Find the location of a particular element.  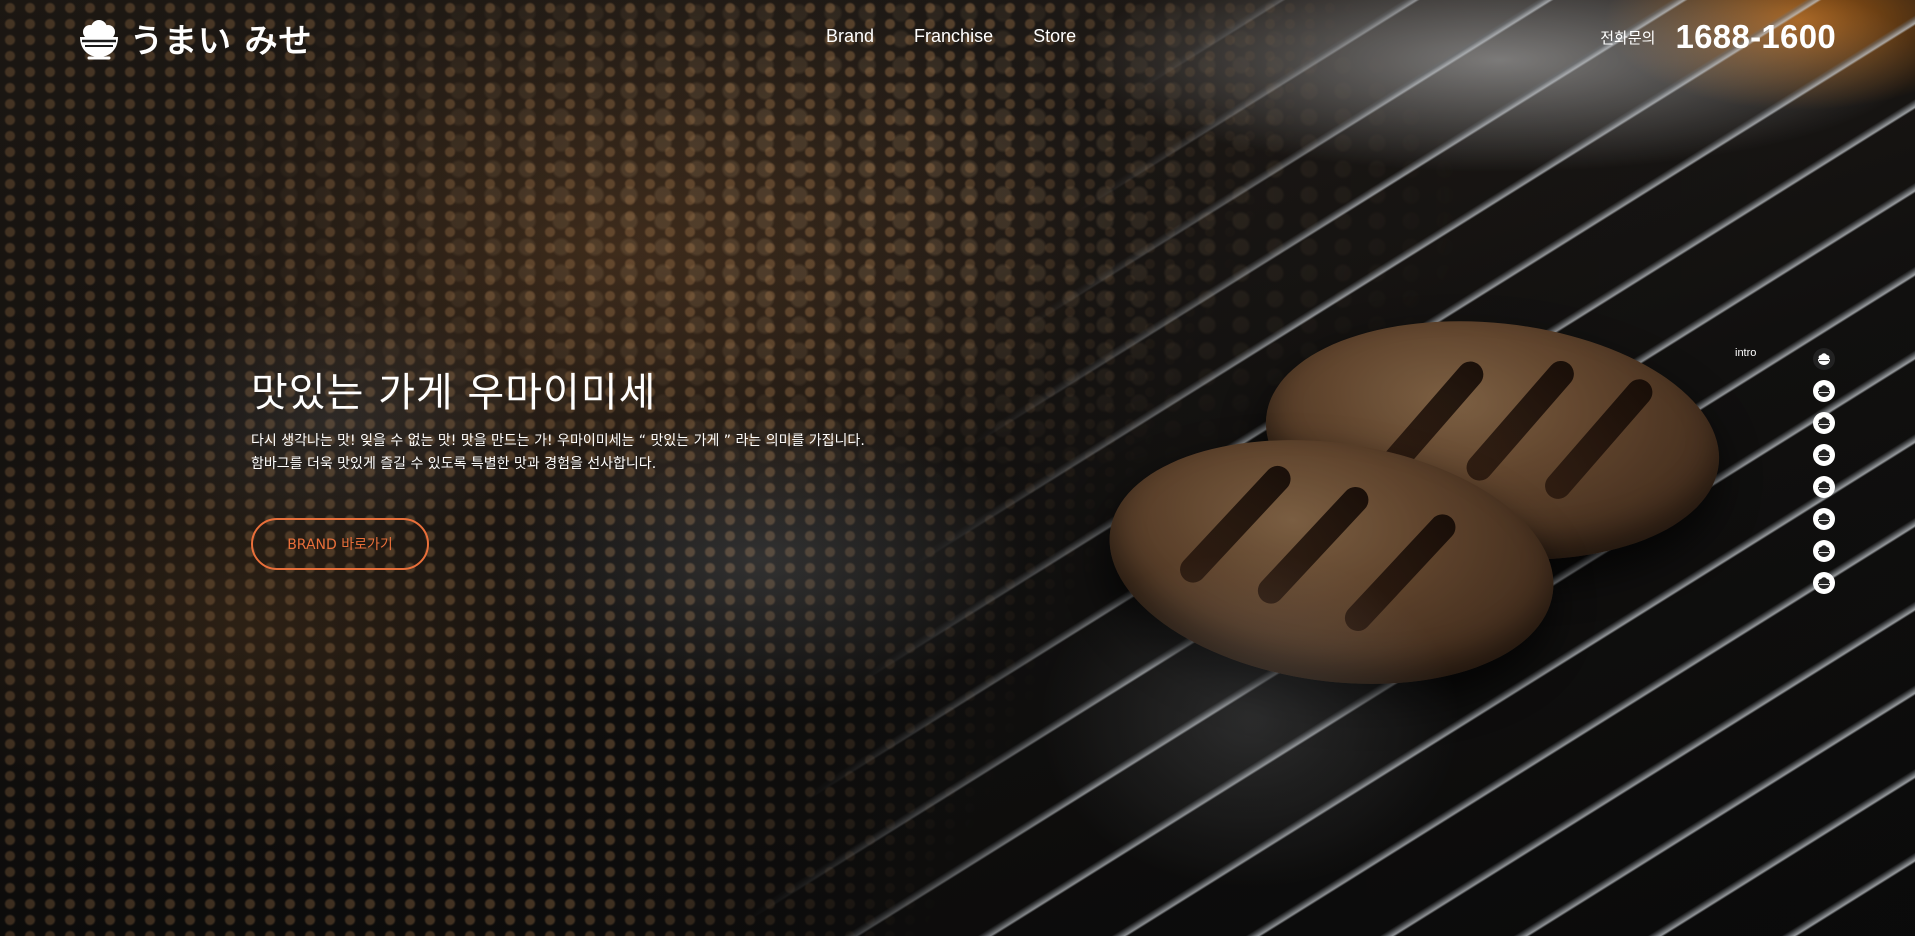

hero-title: 맛있는 가게 우마이미세 is located at coordinates (454, 393).